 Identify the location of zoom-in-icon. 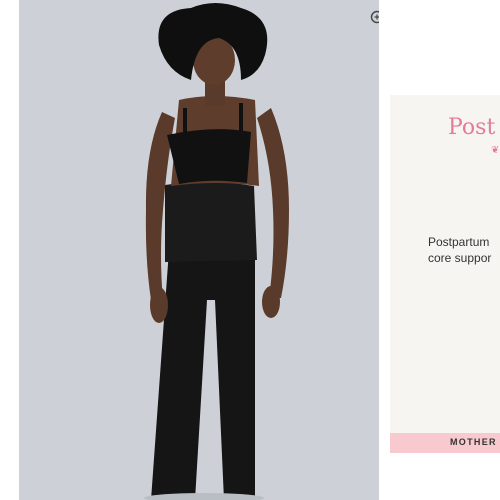
(374, 17).